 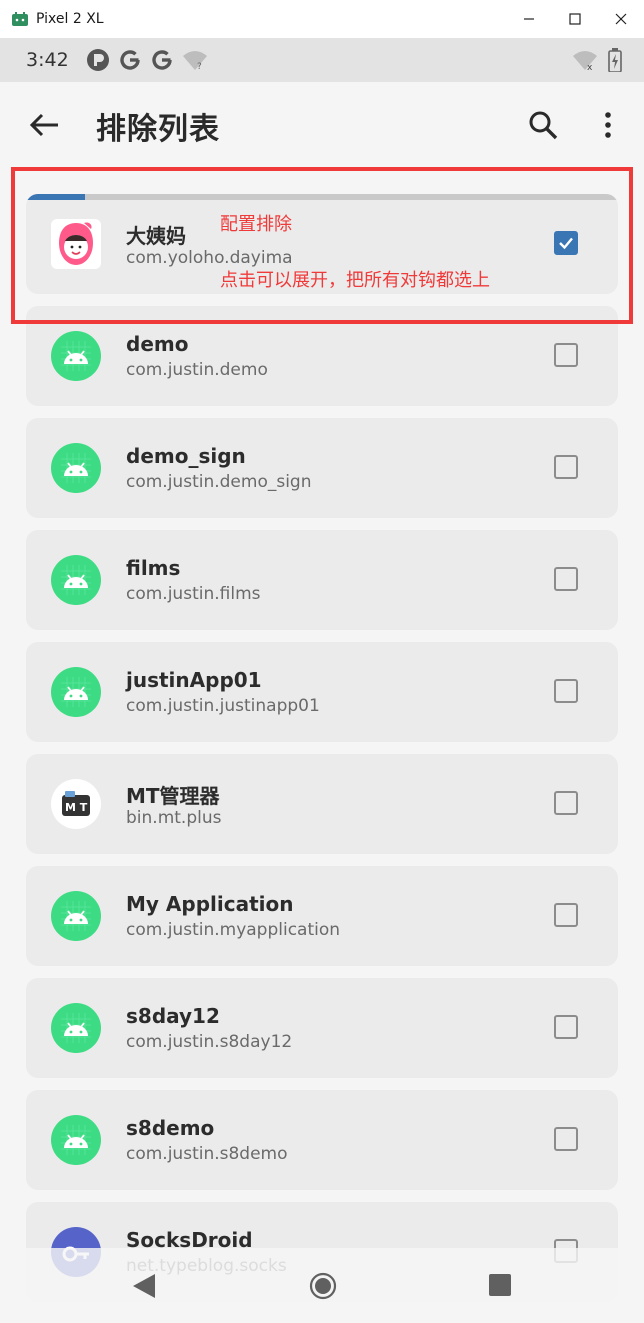 I want to click on app-list-item: M T MT管理器 bin.mt.plus, so click(x=322, y=804).